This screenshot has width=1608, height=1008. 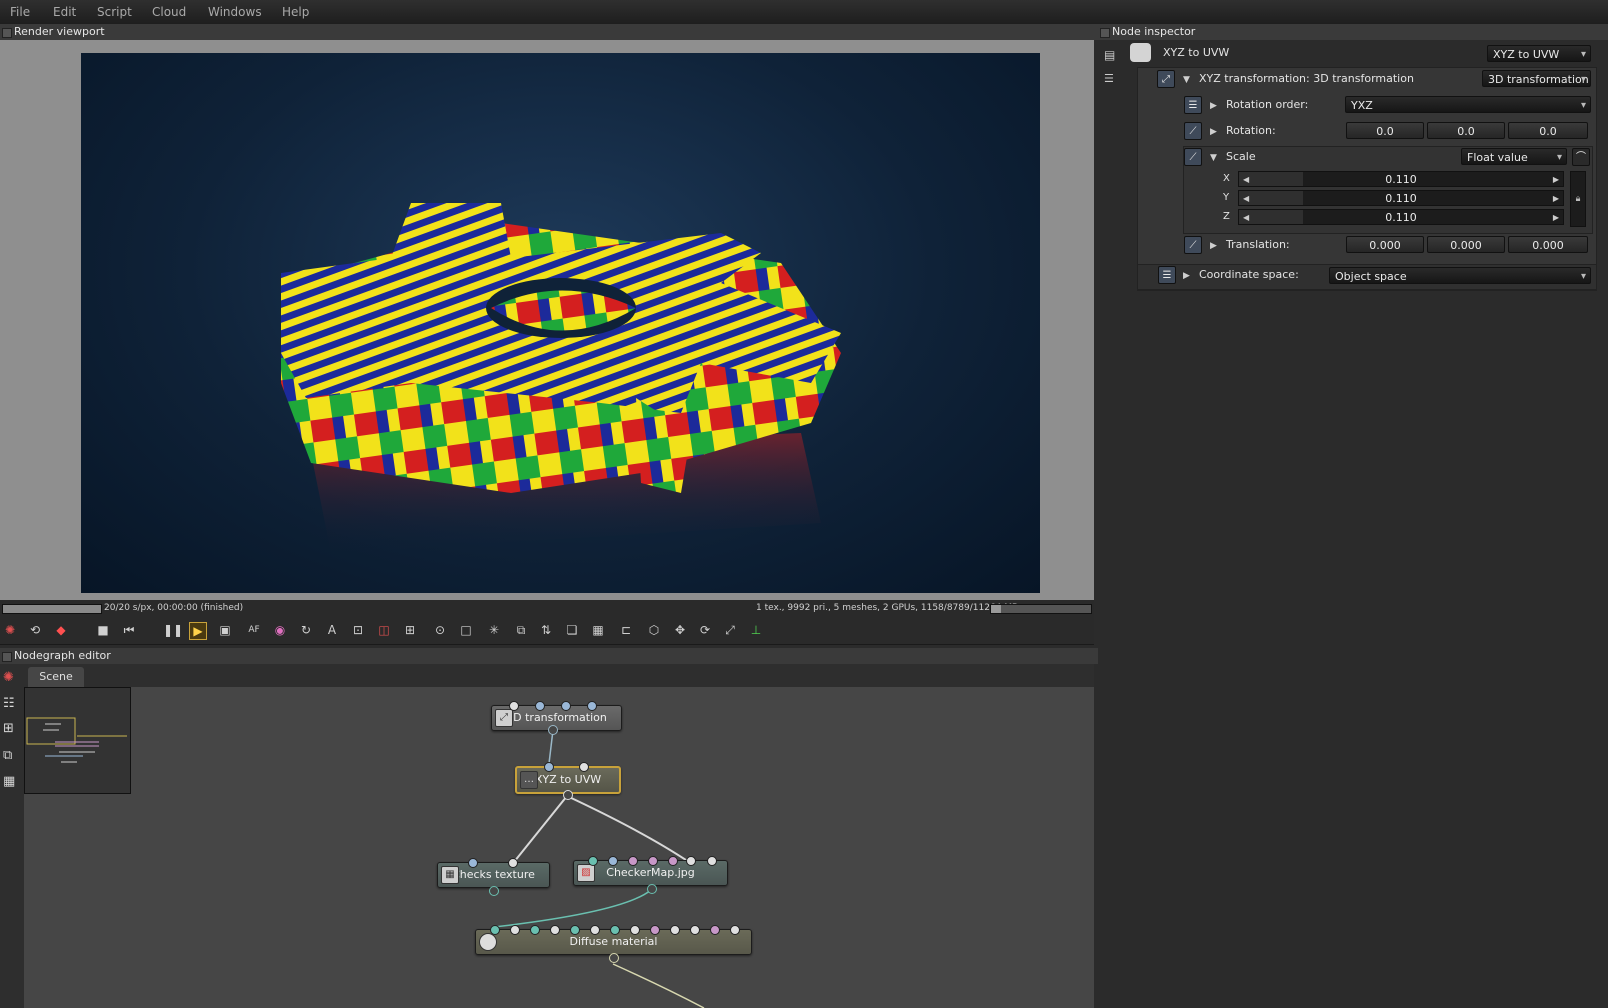 I want to click on rotation-z-field: 0.0, so click(x=1548, y=130).